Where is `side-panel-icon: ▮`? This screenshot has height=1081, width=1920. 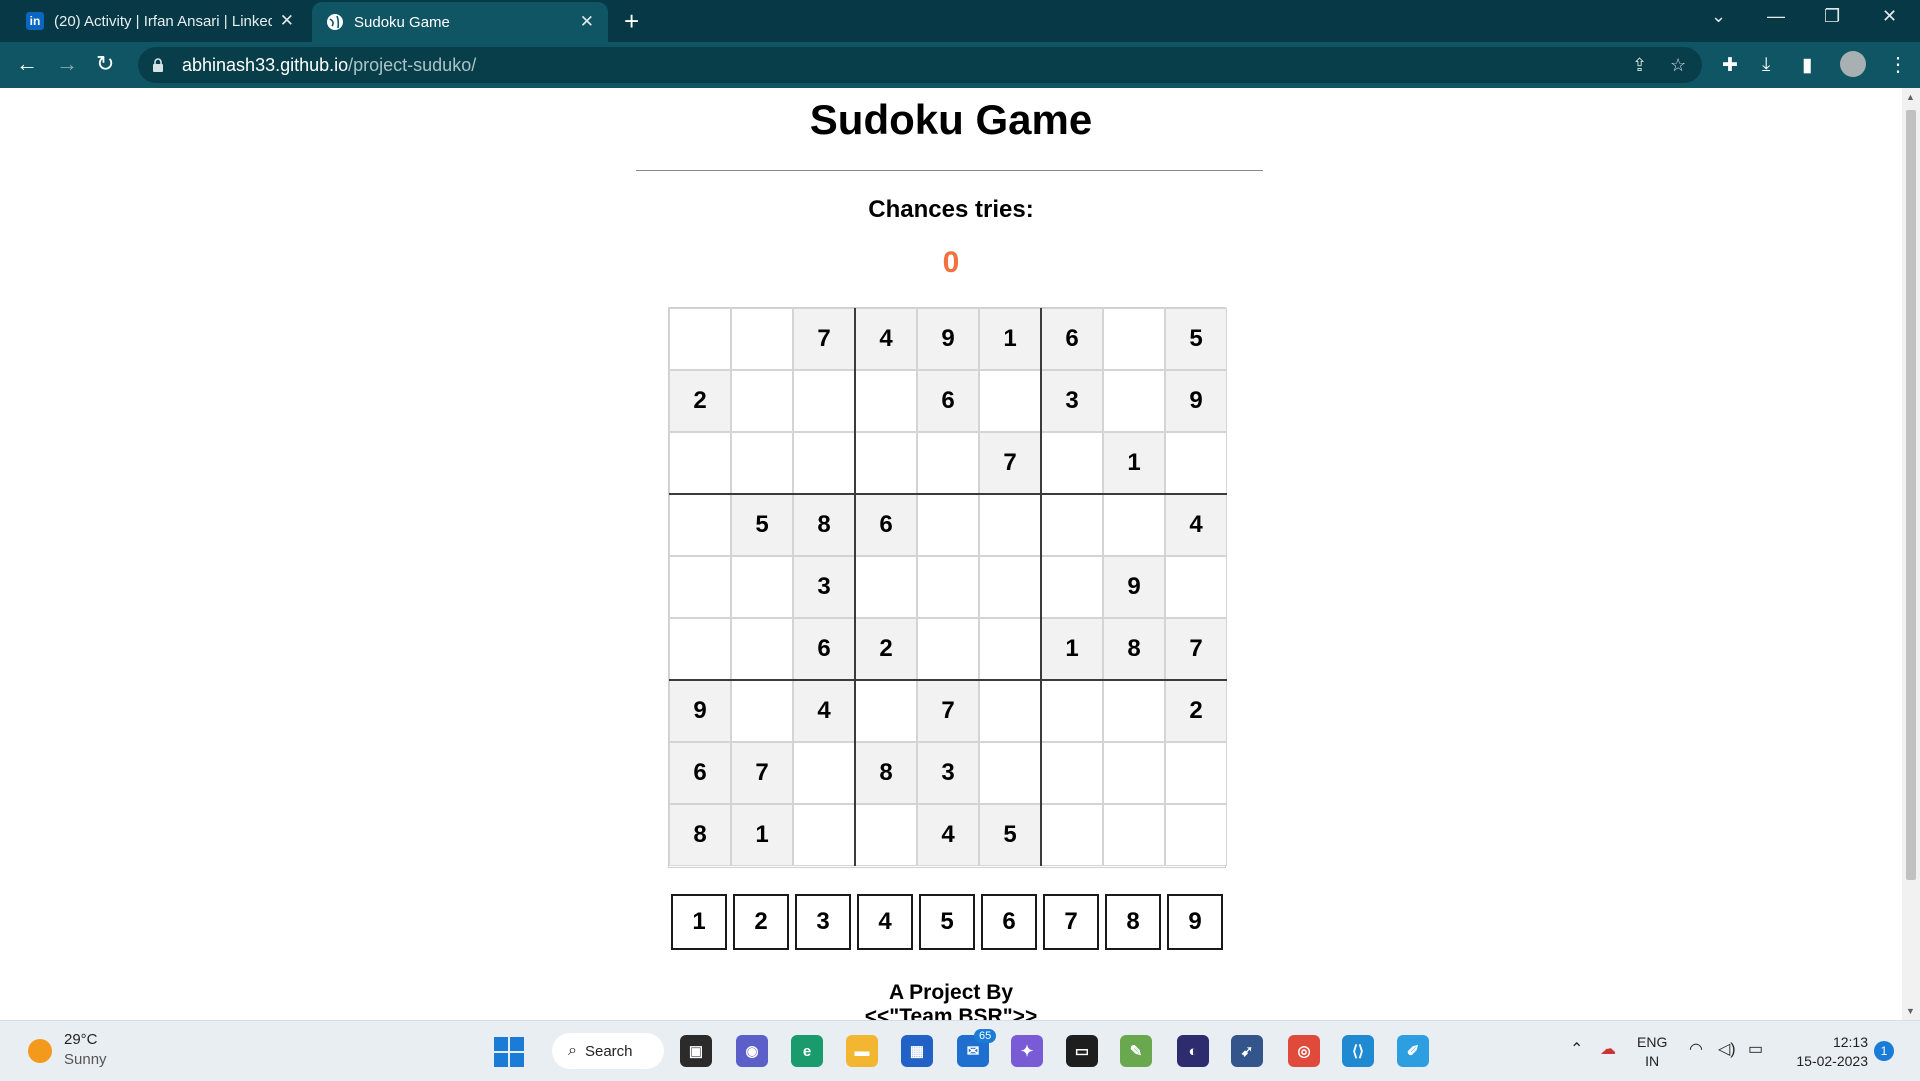 side-panel-icon: ▮ is located at coordinates (1807, 65).